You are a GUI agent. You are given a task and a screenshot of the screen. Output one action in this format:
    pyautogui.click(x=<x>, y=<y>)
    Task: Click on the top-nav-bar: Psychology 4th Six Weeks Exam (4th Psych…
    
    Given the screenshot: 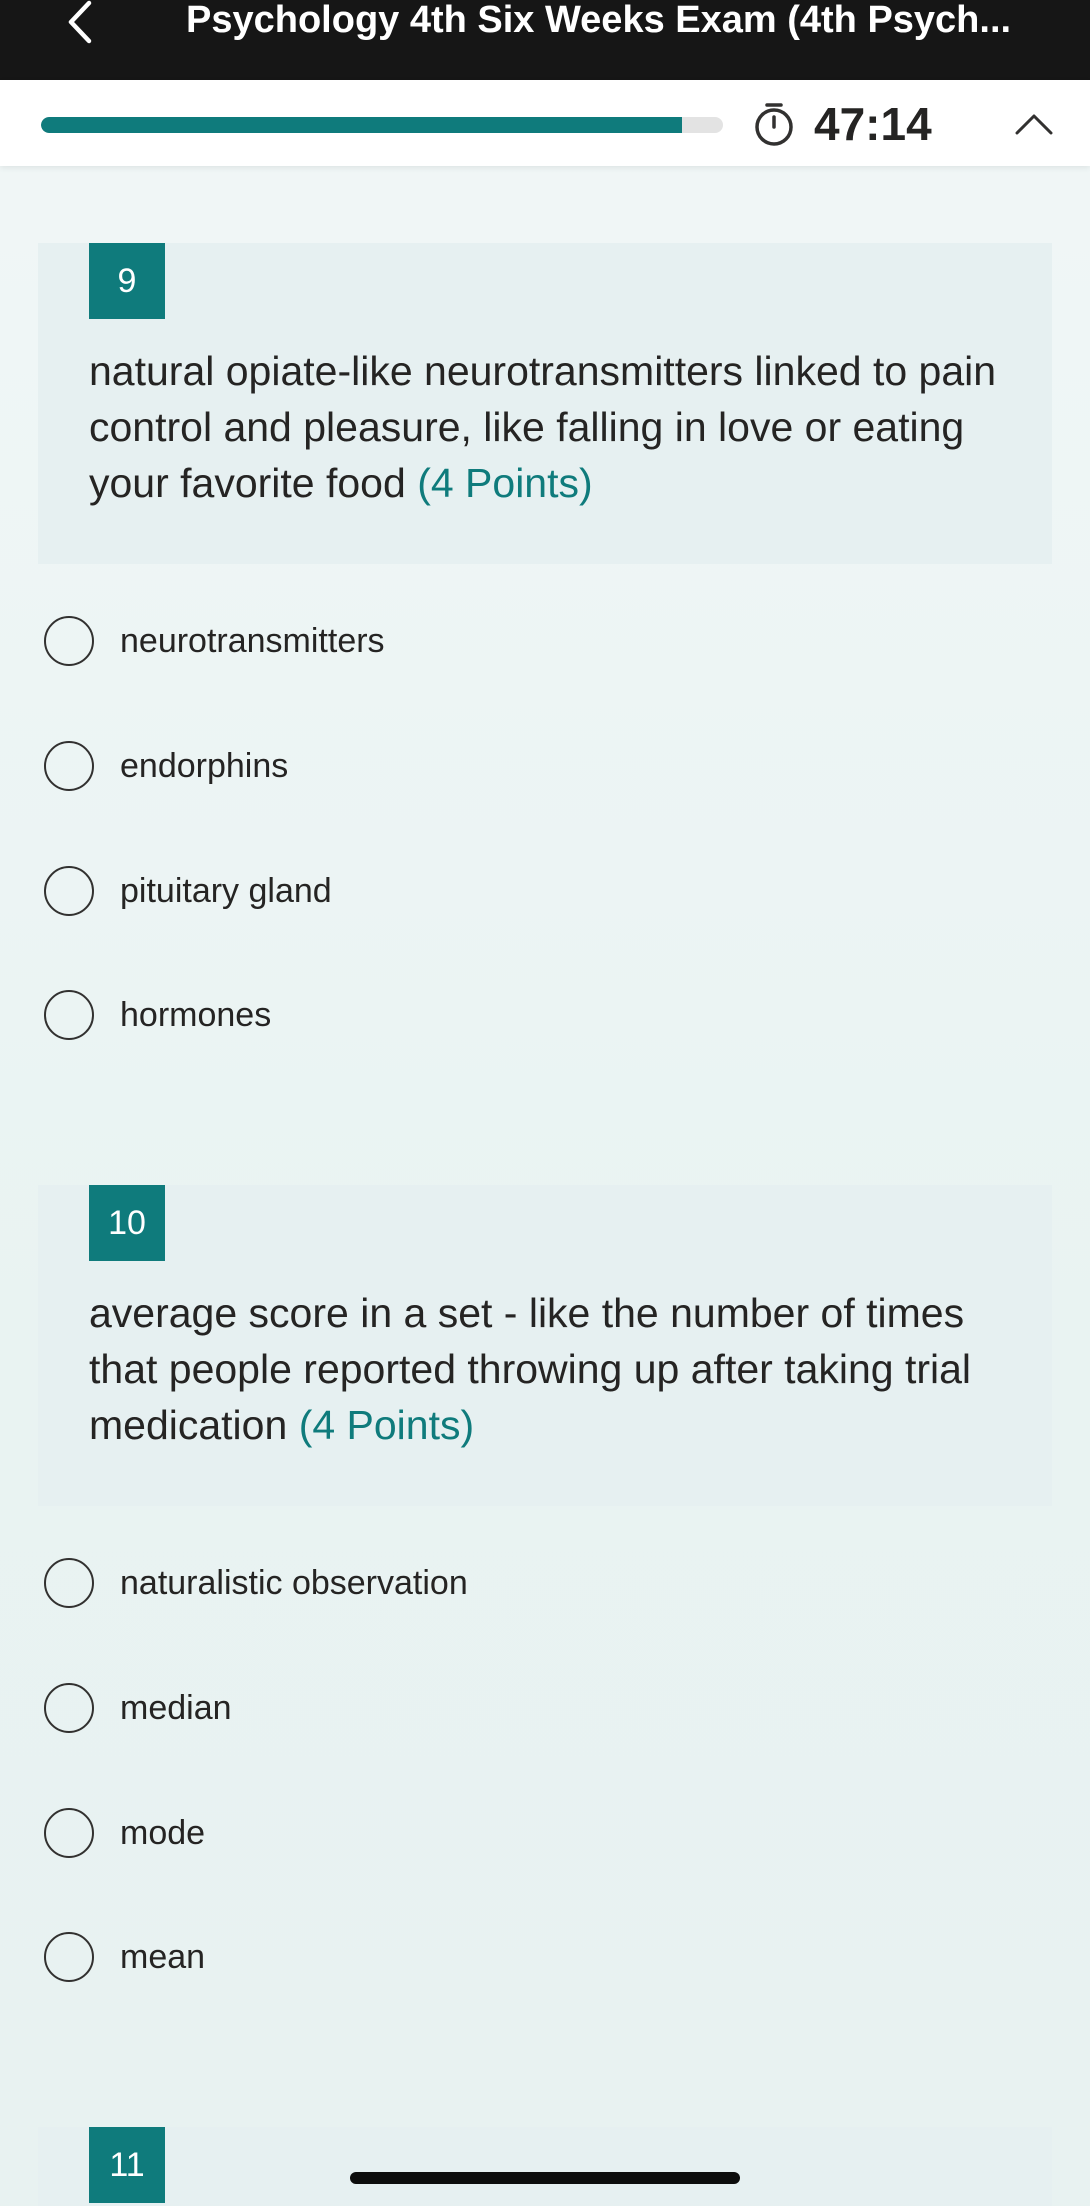 What is the action you would take?
    pyautogui.click(x=545, y=40)
    